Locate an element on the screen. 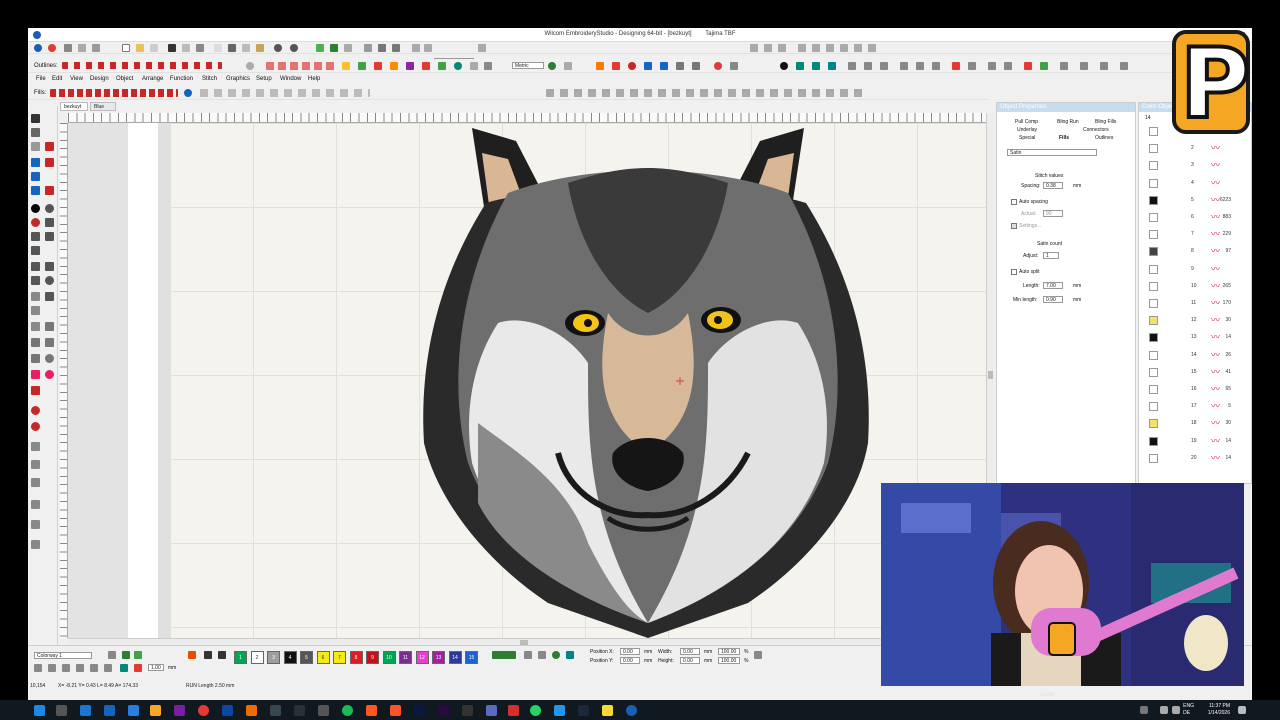  cursor-tool-icon is located at coordinates (66, 668).